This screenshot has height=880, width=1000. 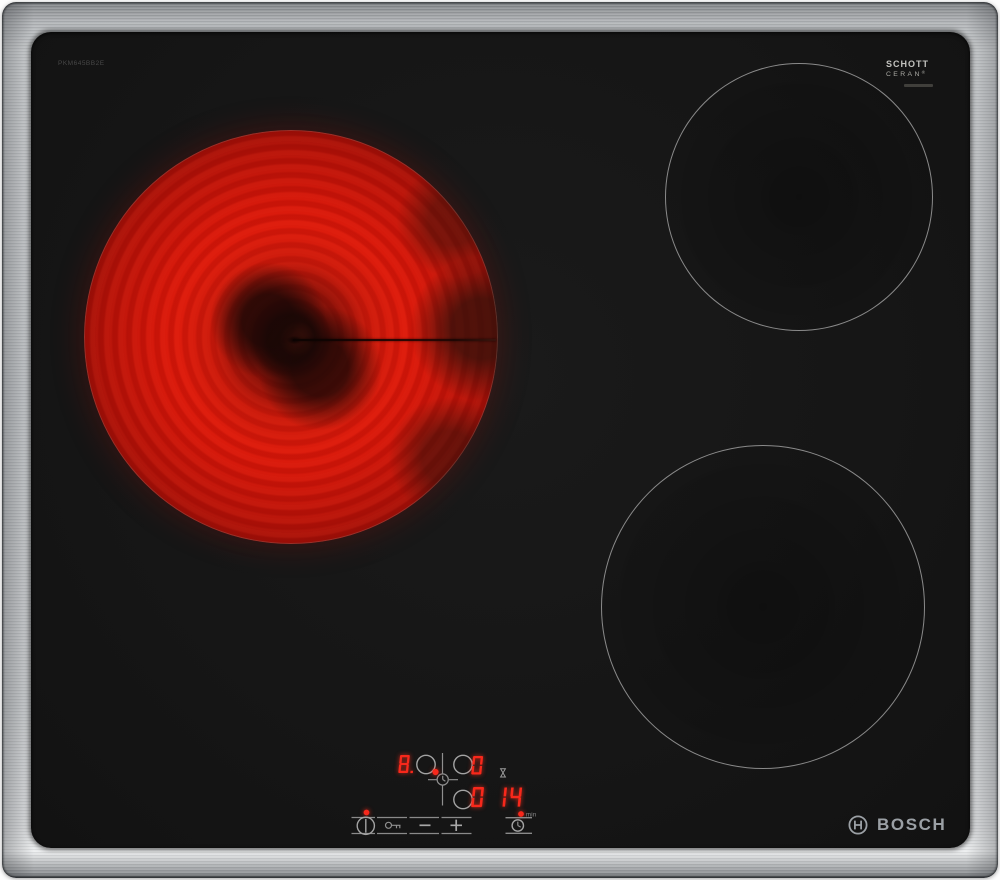 I want to click on bosch-logo: BOSCH, so click(x=896, y=825).